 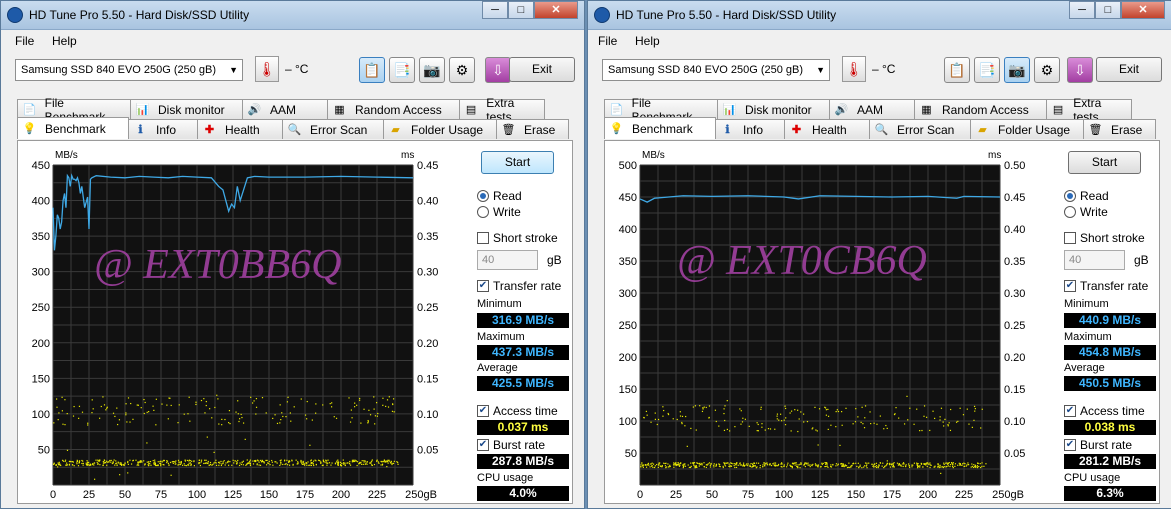 I want to click on average-value: 450.5 MB/s, so click(x=1110, y=383).